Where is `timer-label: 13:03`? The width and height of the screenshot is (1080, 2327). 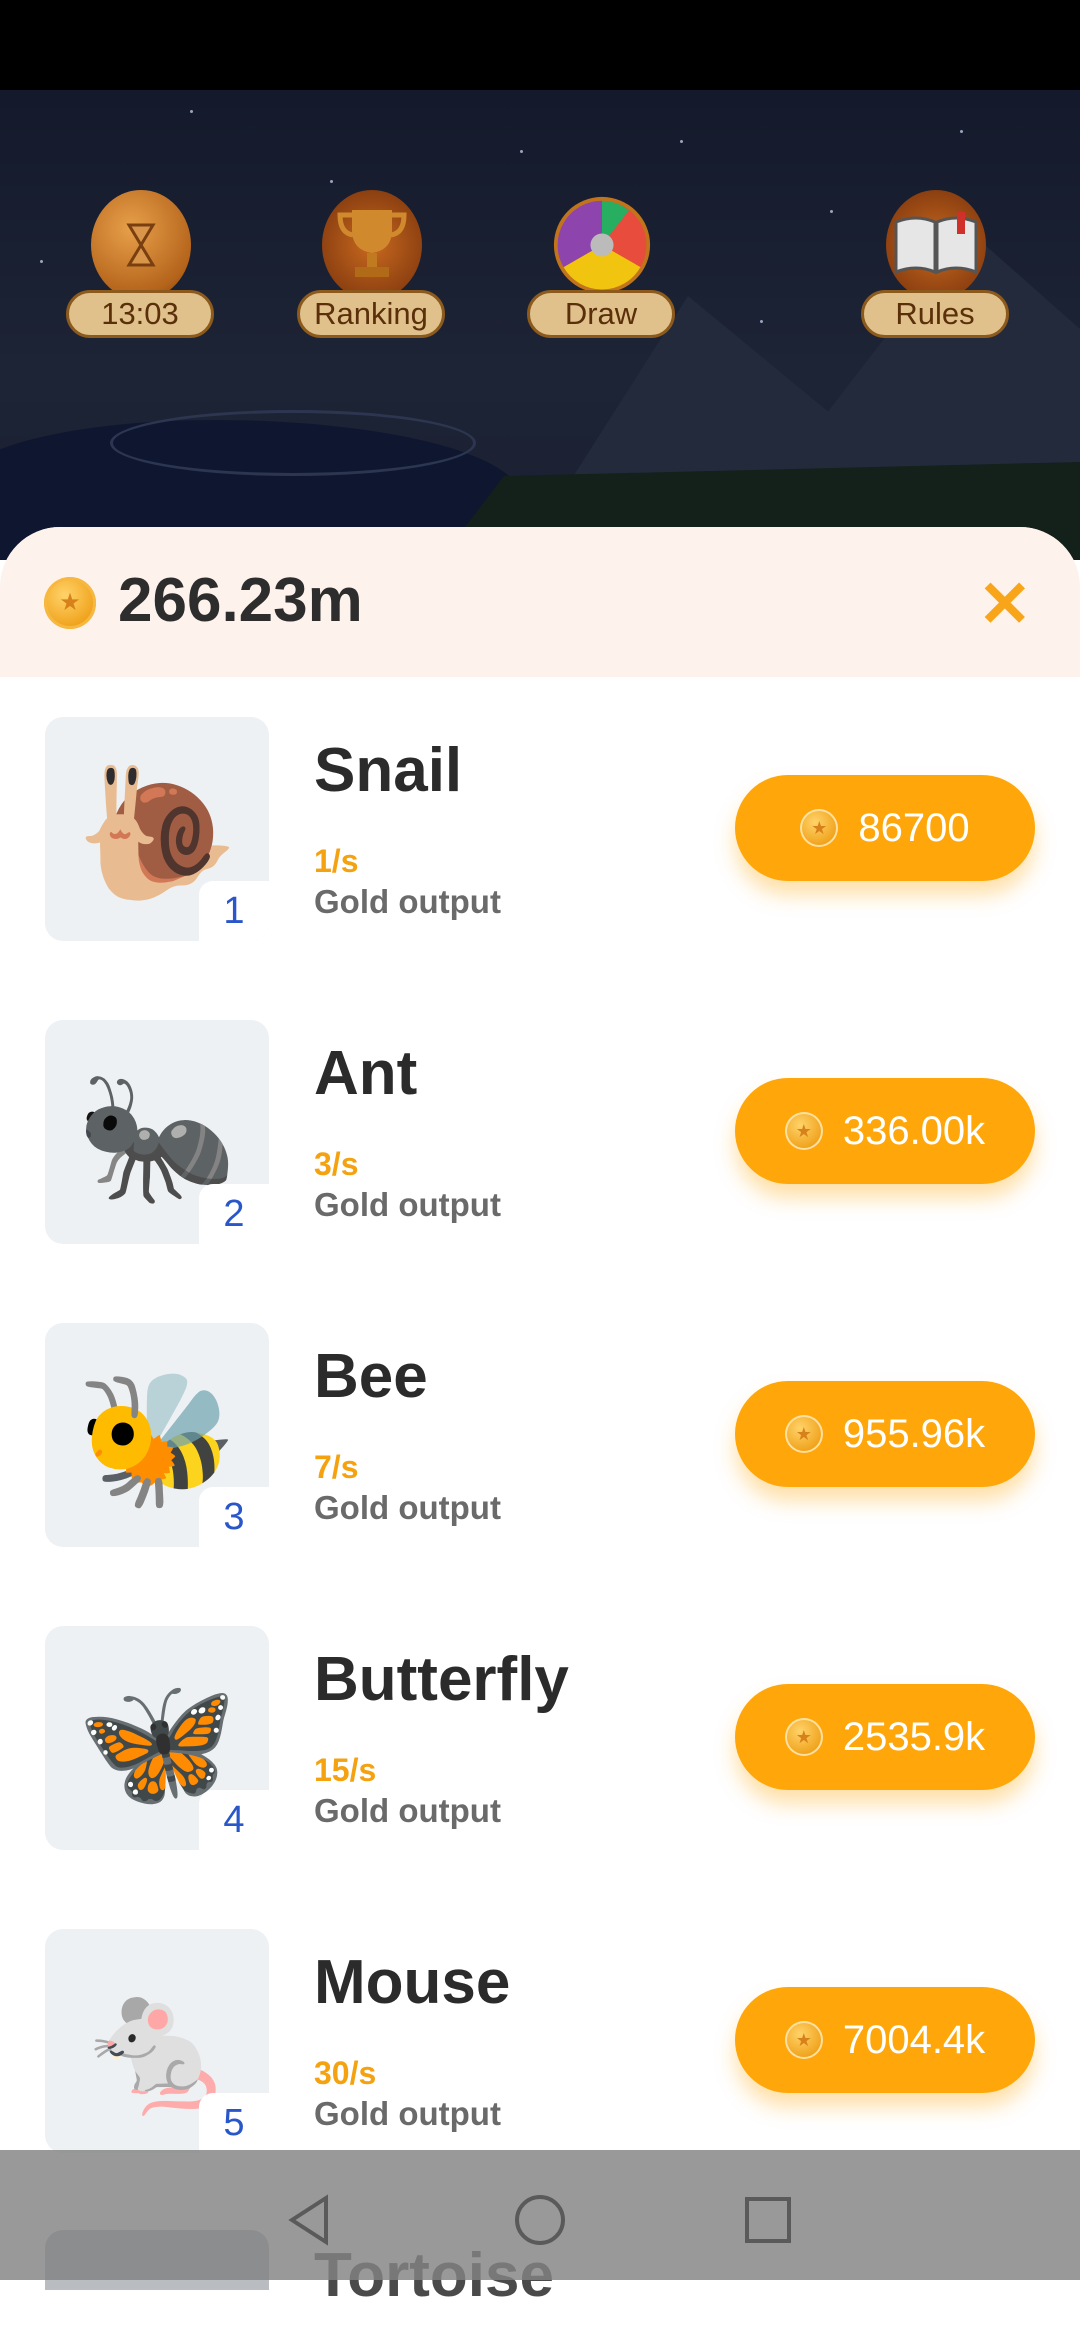
timer-label: 13:03 is located at coordinates (140, 314).